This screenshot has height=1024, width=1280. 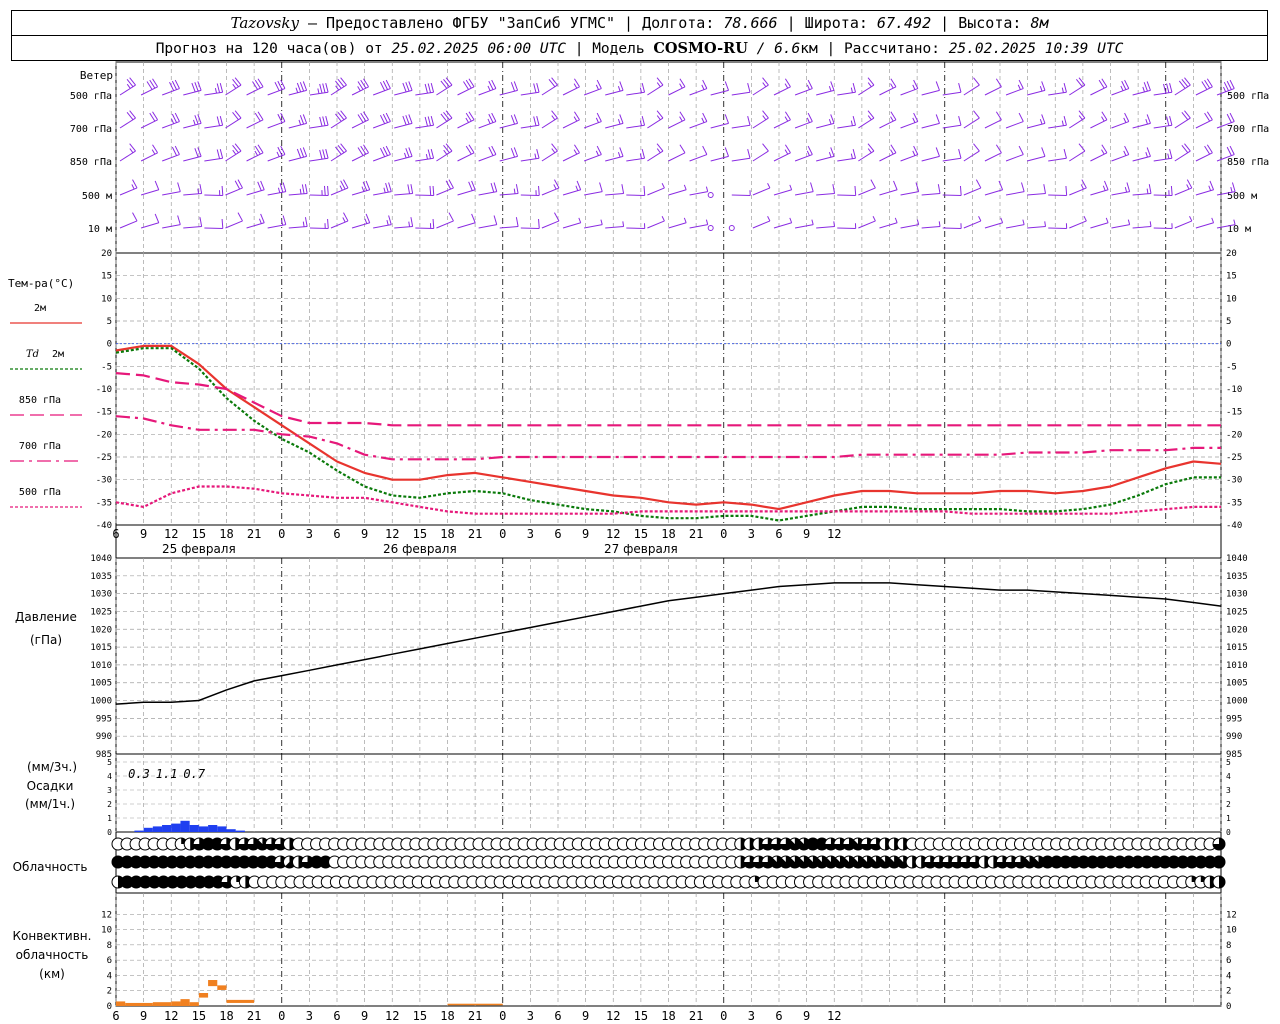 I want to click on hour-tick-label: 15, so click(x=420, y=534).